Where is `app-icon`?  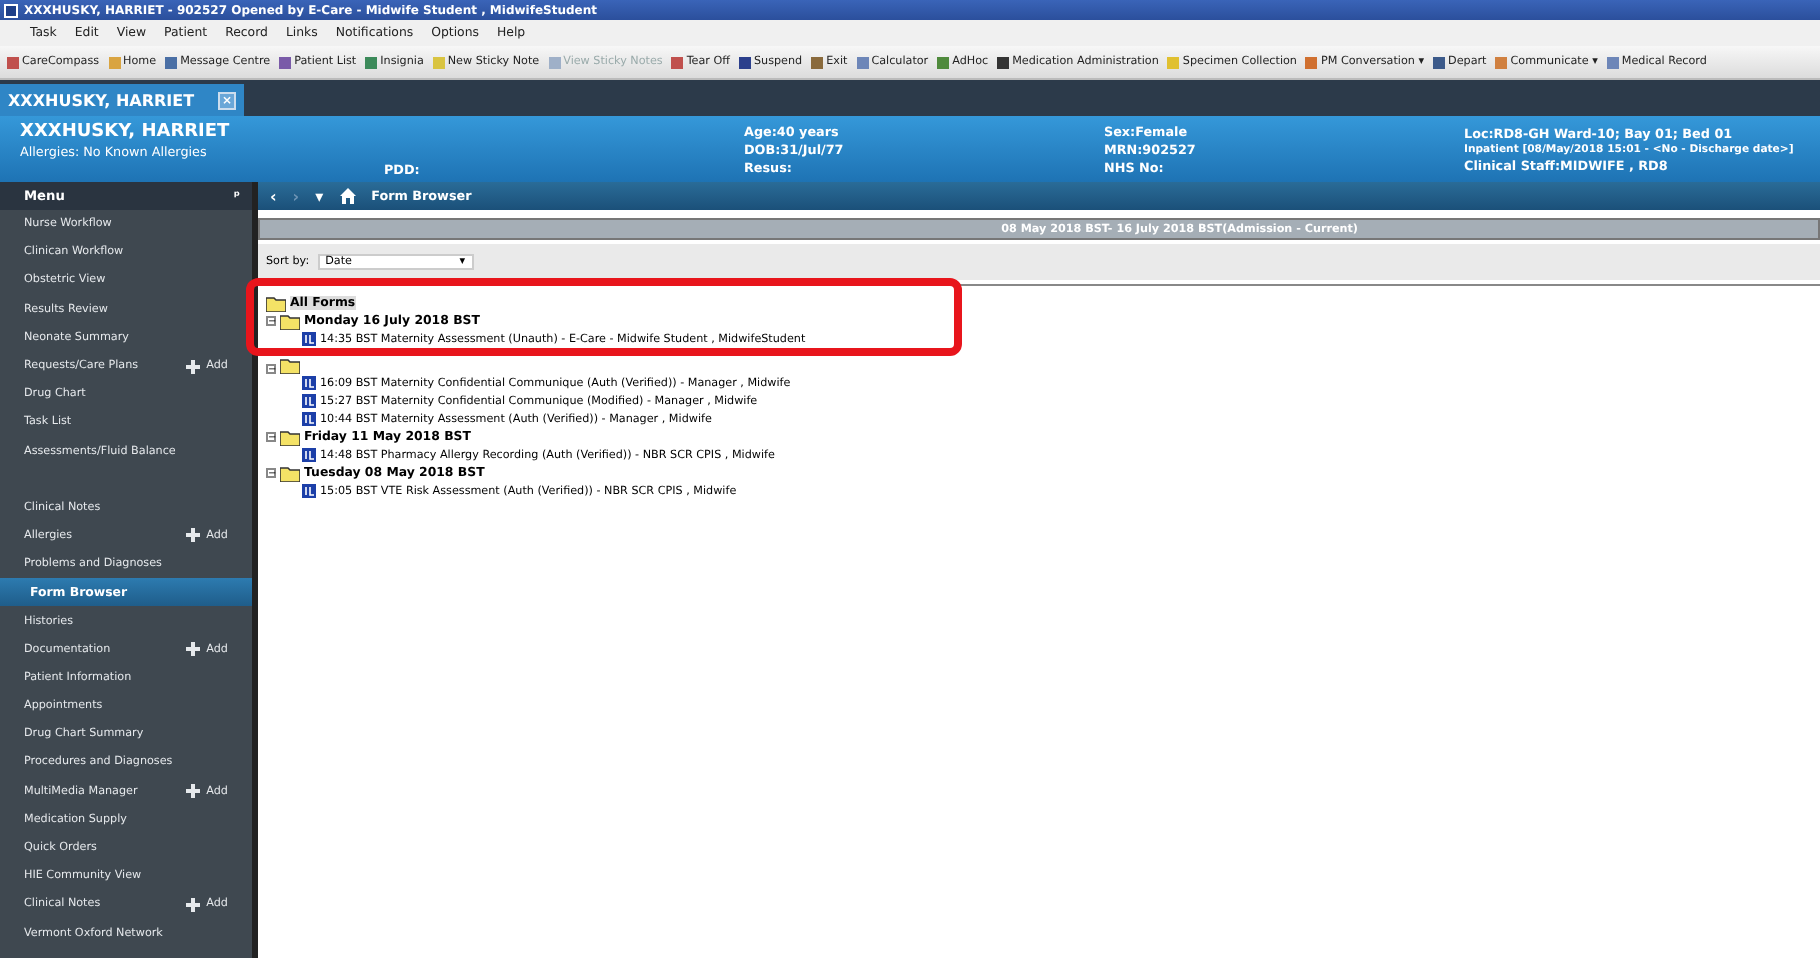
app-icon is located at coordinates (11, 10).